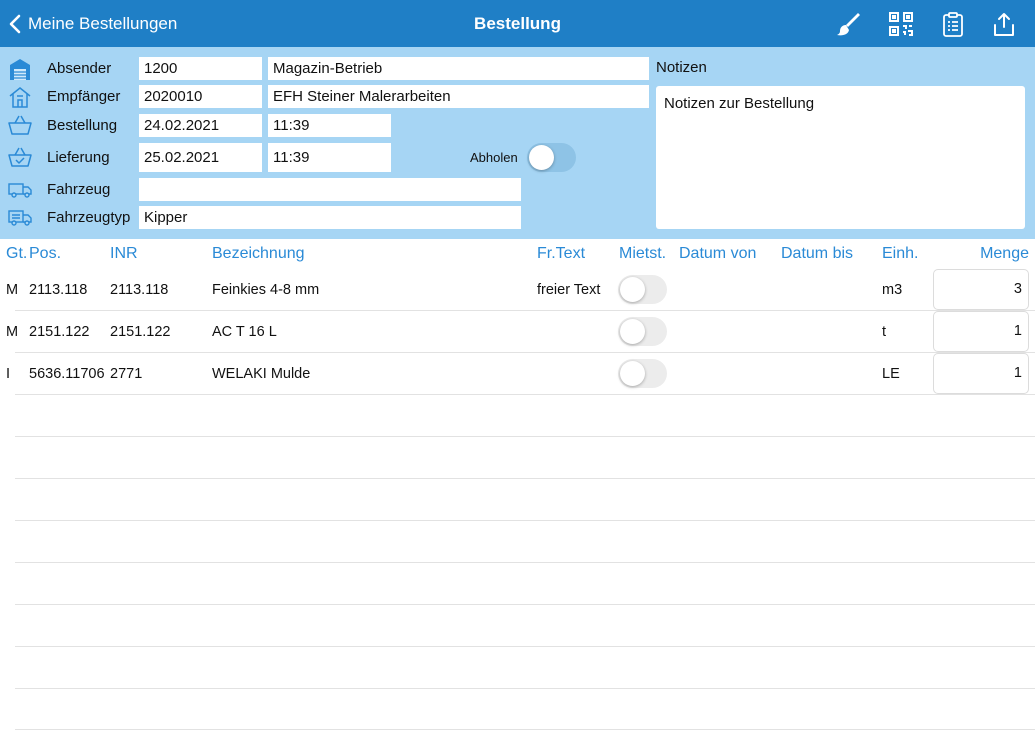 The image size is (1035, 736). Describe the element at coordinates (20, 217) in the screenshot. I see `truck-type-icon` at that location.